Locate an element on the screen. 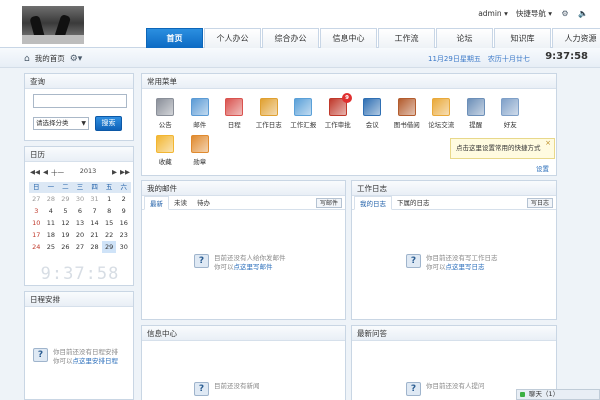 The width and height of the screenshot is (600, 400). news-panel: 信息中心 ? 目前还没有新闻 is located at coordinates (243, 362).